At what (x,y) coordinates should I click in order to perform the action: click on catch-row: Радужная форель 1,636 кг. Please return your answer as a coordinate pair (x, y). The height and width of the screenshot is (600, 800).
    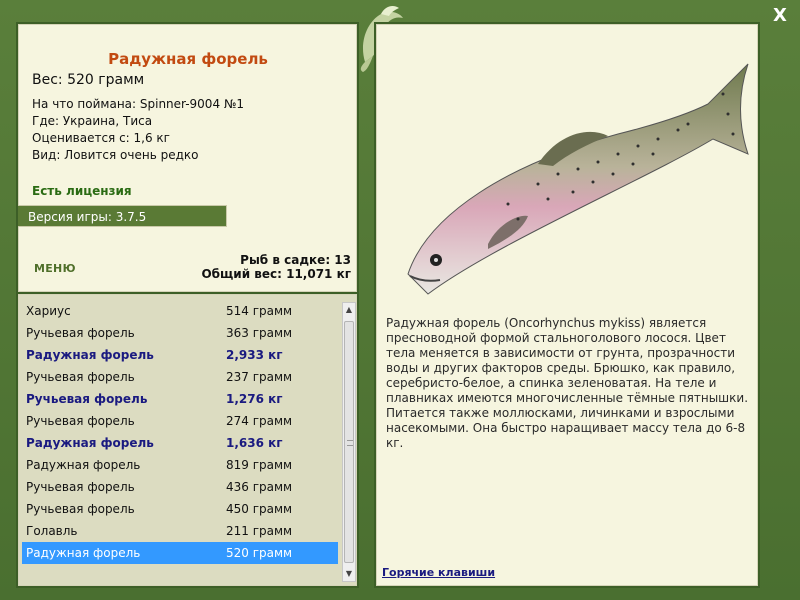
    Looking at the image, I should click on (180, 443).